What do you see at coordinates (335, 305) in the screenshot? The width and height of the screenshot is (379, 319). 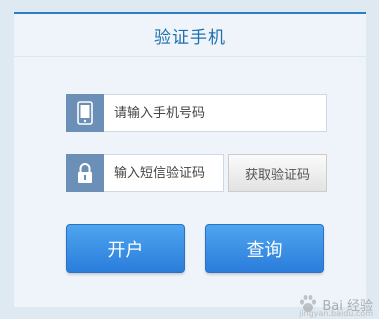 I see `watermark: Bai 经验 jingyan.baidu.com` at bounding box center [335, 305].